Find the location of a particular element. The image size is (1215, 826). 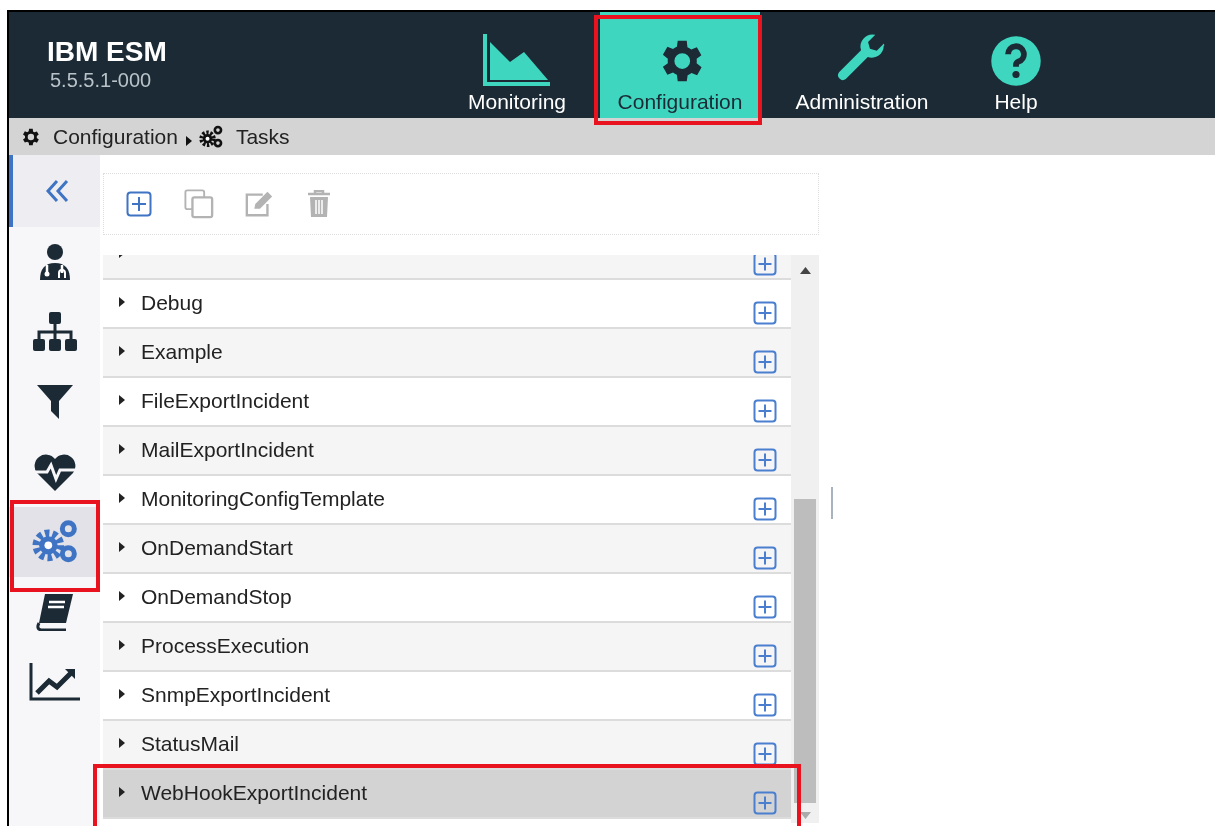

breadcrumb-link: Configuration is located at coordinates (115, 136).